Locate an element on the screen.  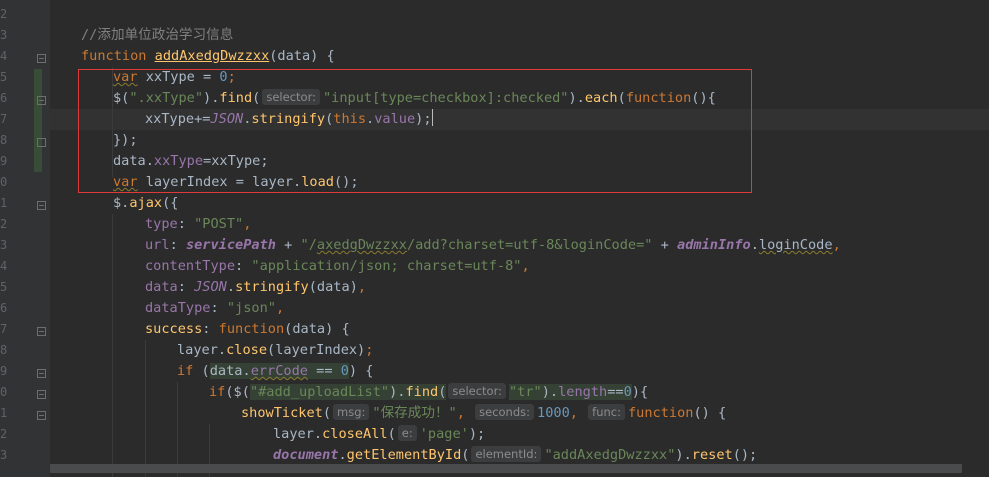
global-object: JSON is located at coordinates (210, 287).